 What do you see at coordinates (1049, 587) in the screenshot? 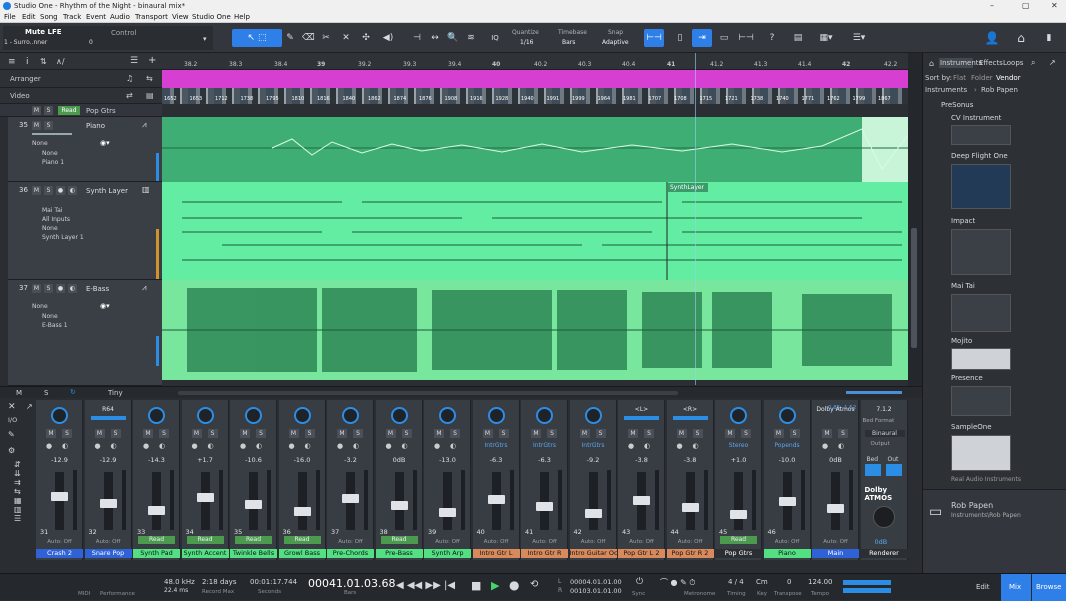
I see `browse-view-button: Browse` at bounding box center [1049, 587].